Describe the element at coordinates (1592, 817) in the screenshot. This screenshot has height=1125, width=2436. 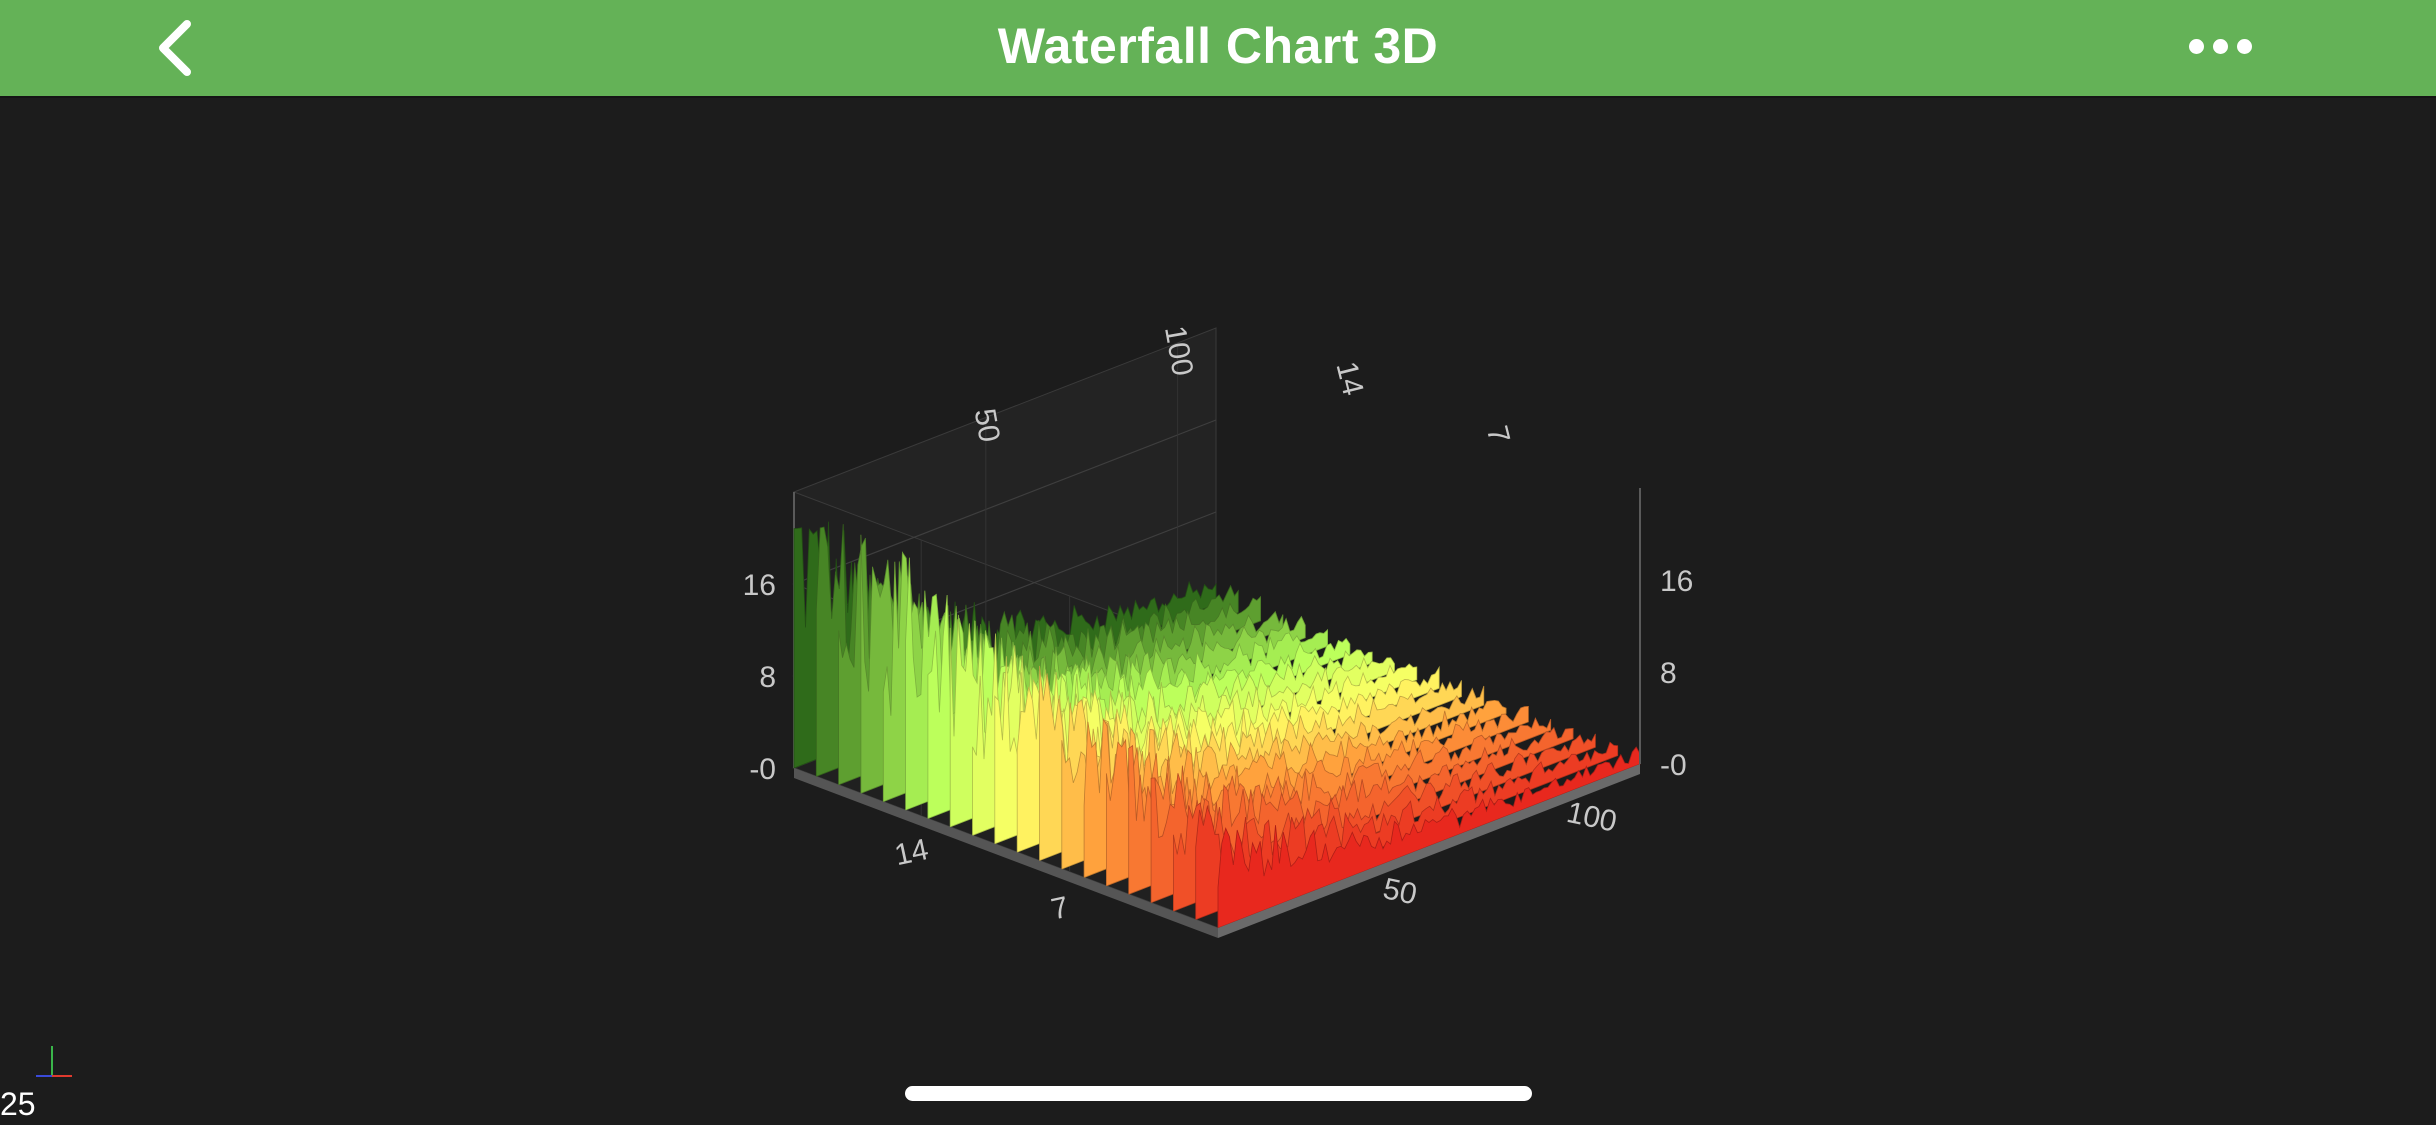
I see `x-tick-label-floor: 100` at that location.